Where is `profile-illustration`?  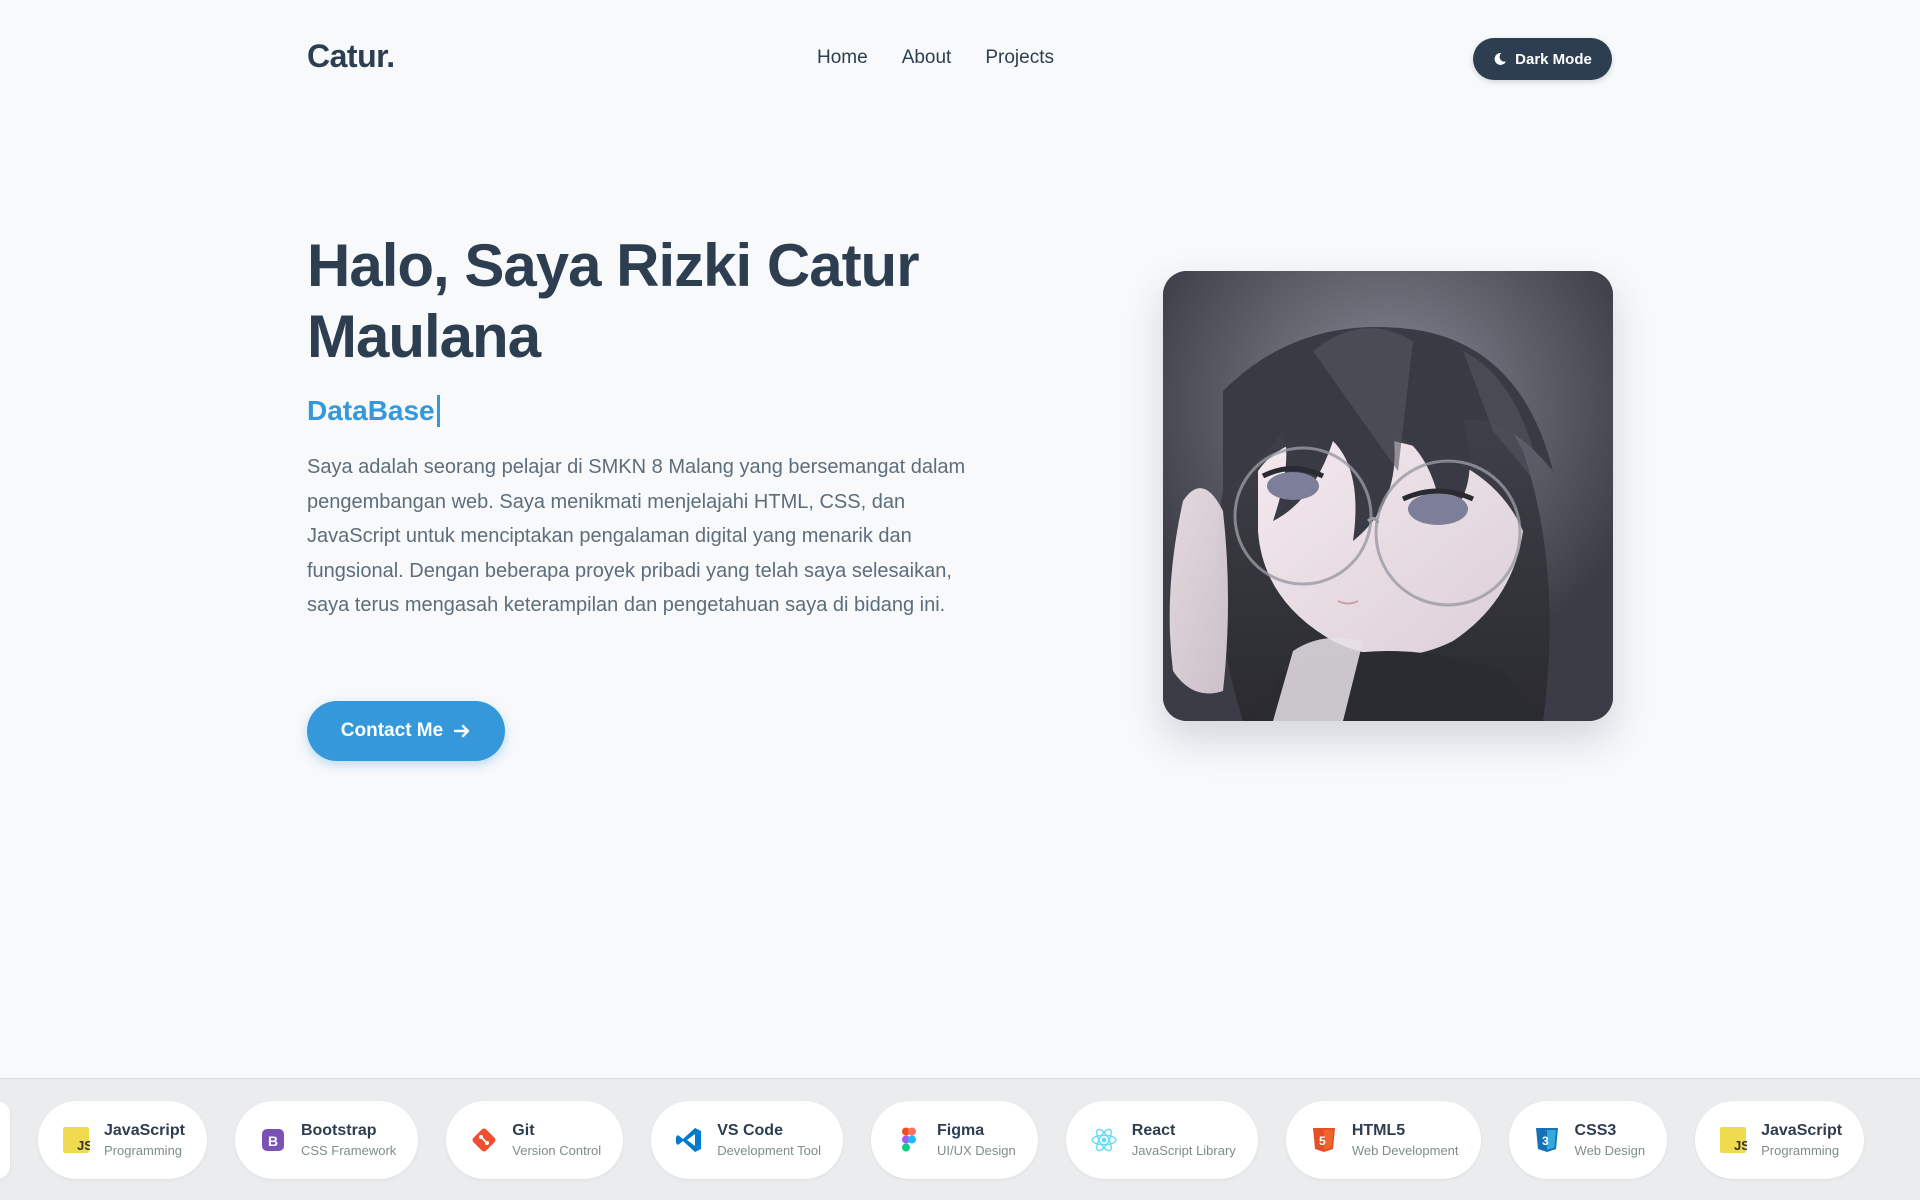
profile-illustration is located at coordinates (1388, 496).